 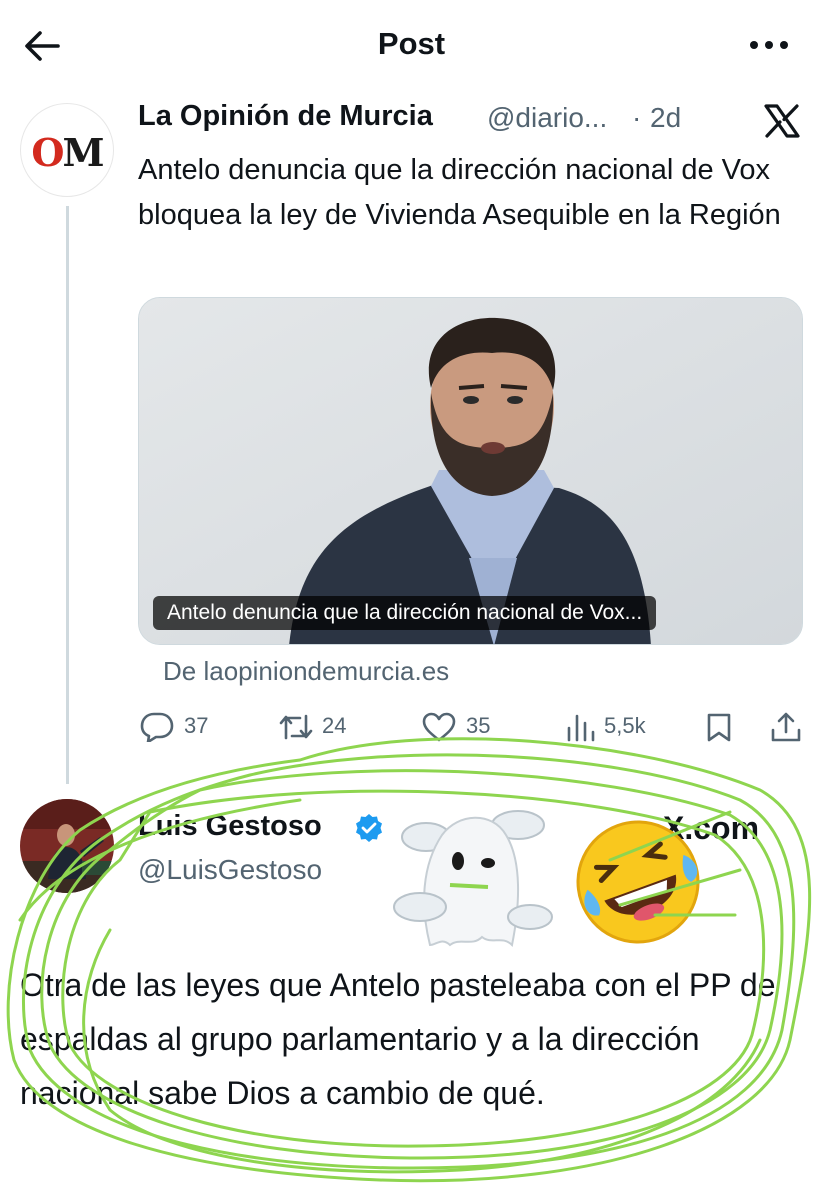 I want to click on ghost-emoji, so click(x=473, y=879).